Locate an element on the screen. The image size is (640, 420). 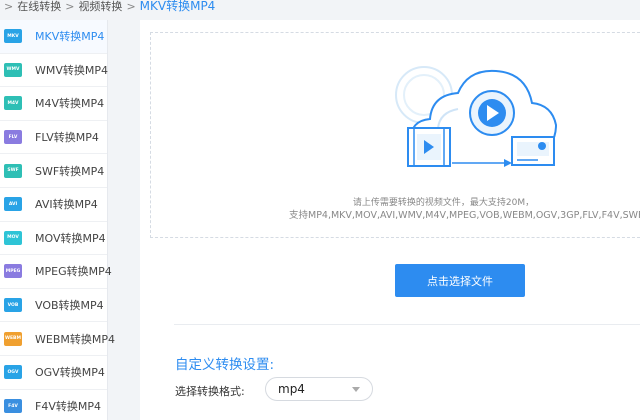
custom-settings-title: 自定义转换设置: is located at coordinates (225, 365).